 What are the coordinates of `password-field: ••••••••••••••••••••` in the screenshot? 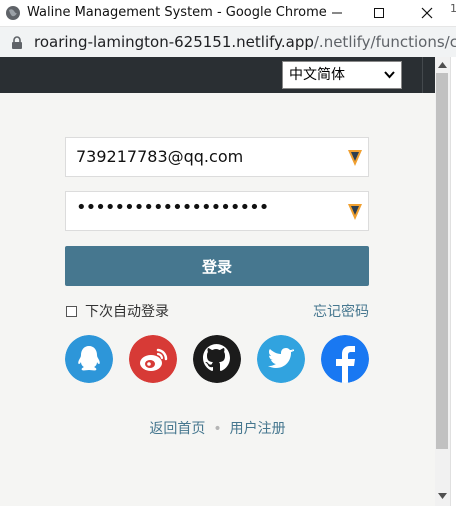 It's located at (217, 211).